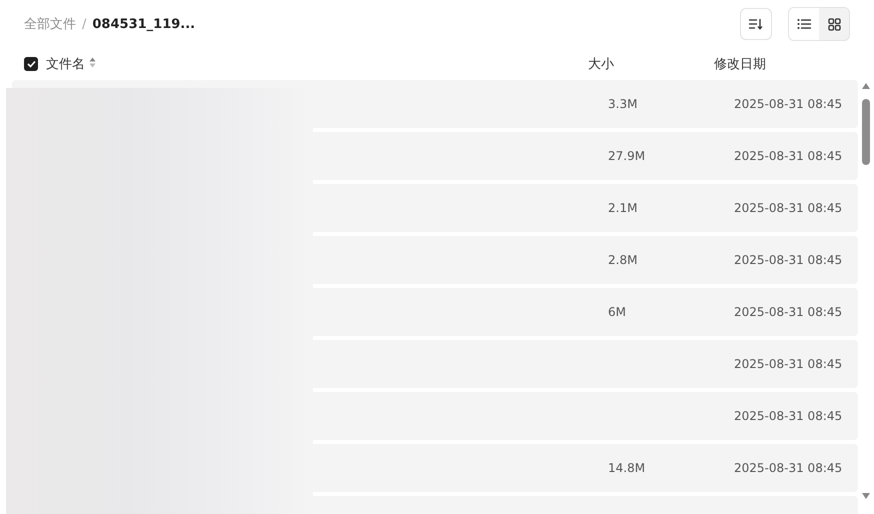 This screenshot has width=874, height=514. I want to click on file-size: 27.9M, so click(627, 156).